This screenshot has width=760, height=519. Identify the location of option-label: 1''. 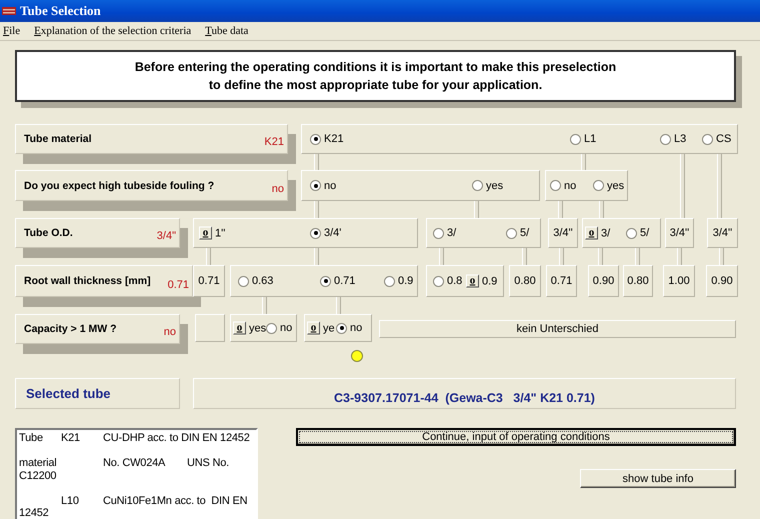
(220, 233).